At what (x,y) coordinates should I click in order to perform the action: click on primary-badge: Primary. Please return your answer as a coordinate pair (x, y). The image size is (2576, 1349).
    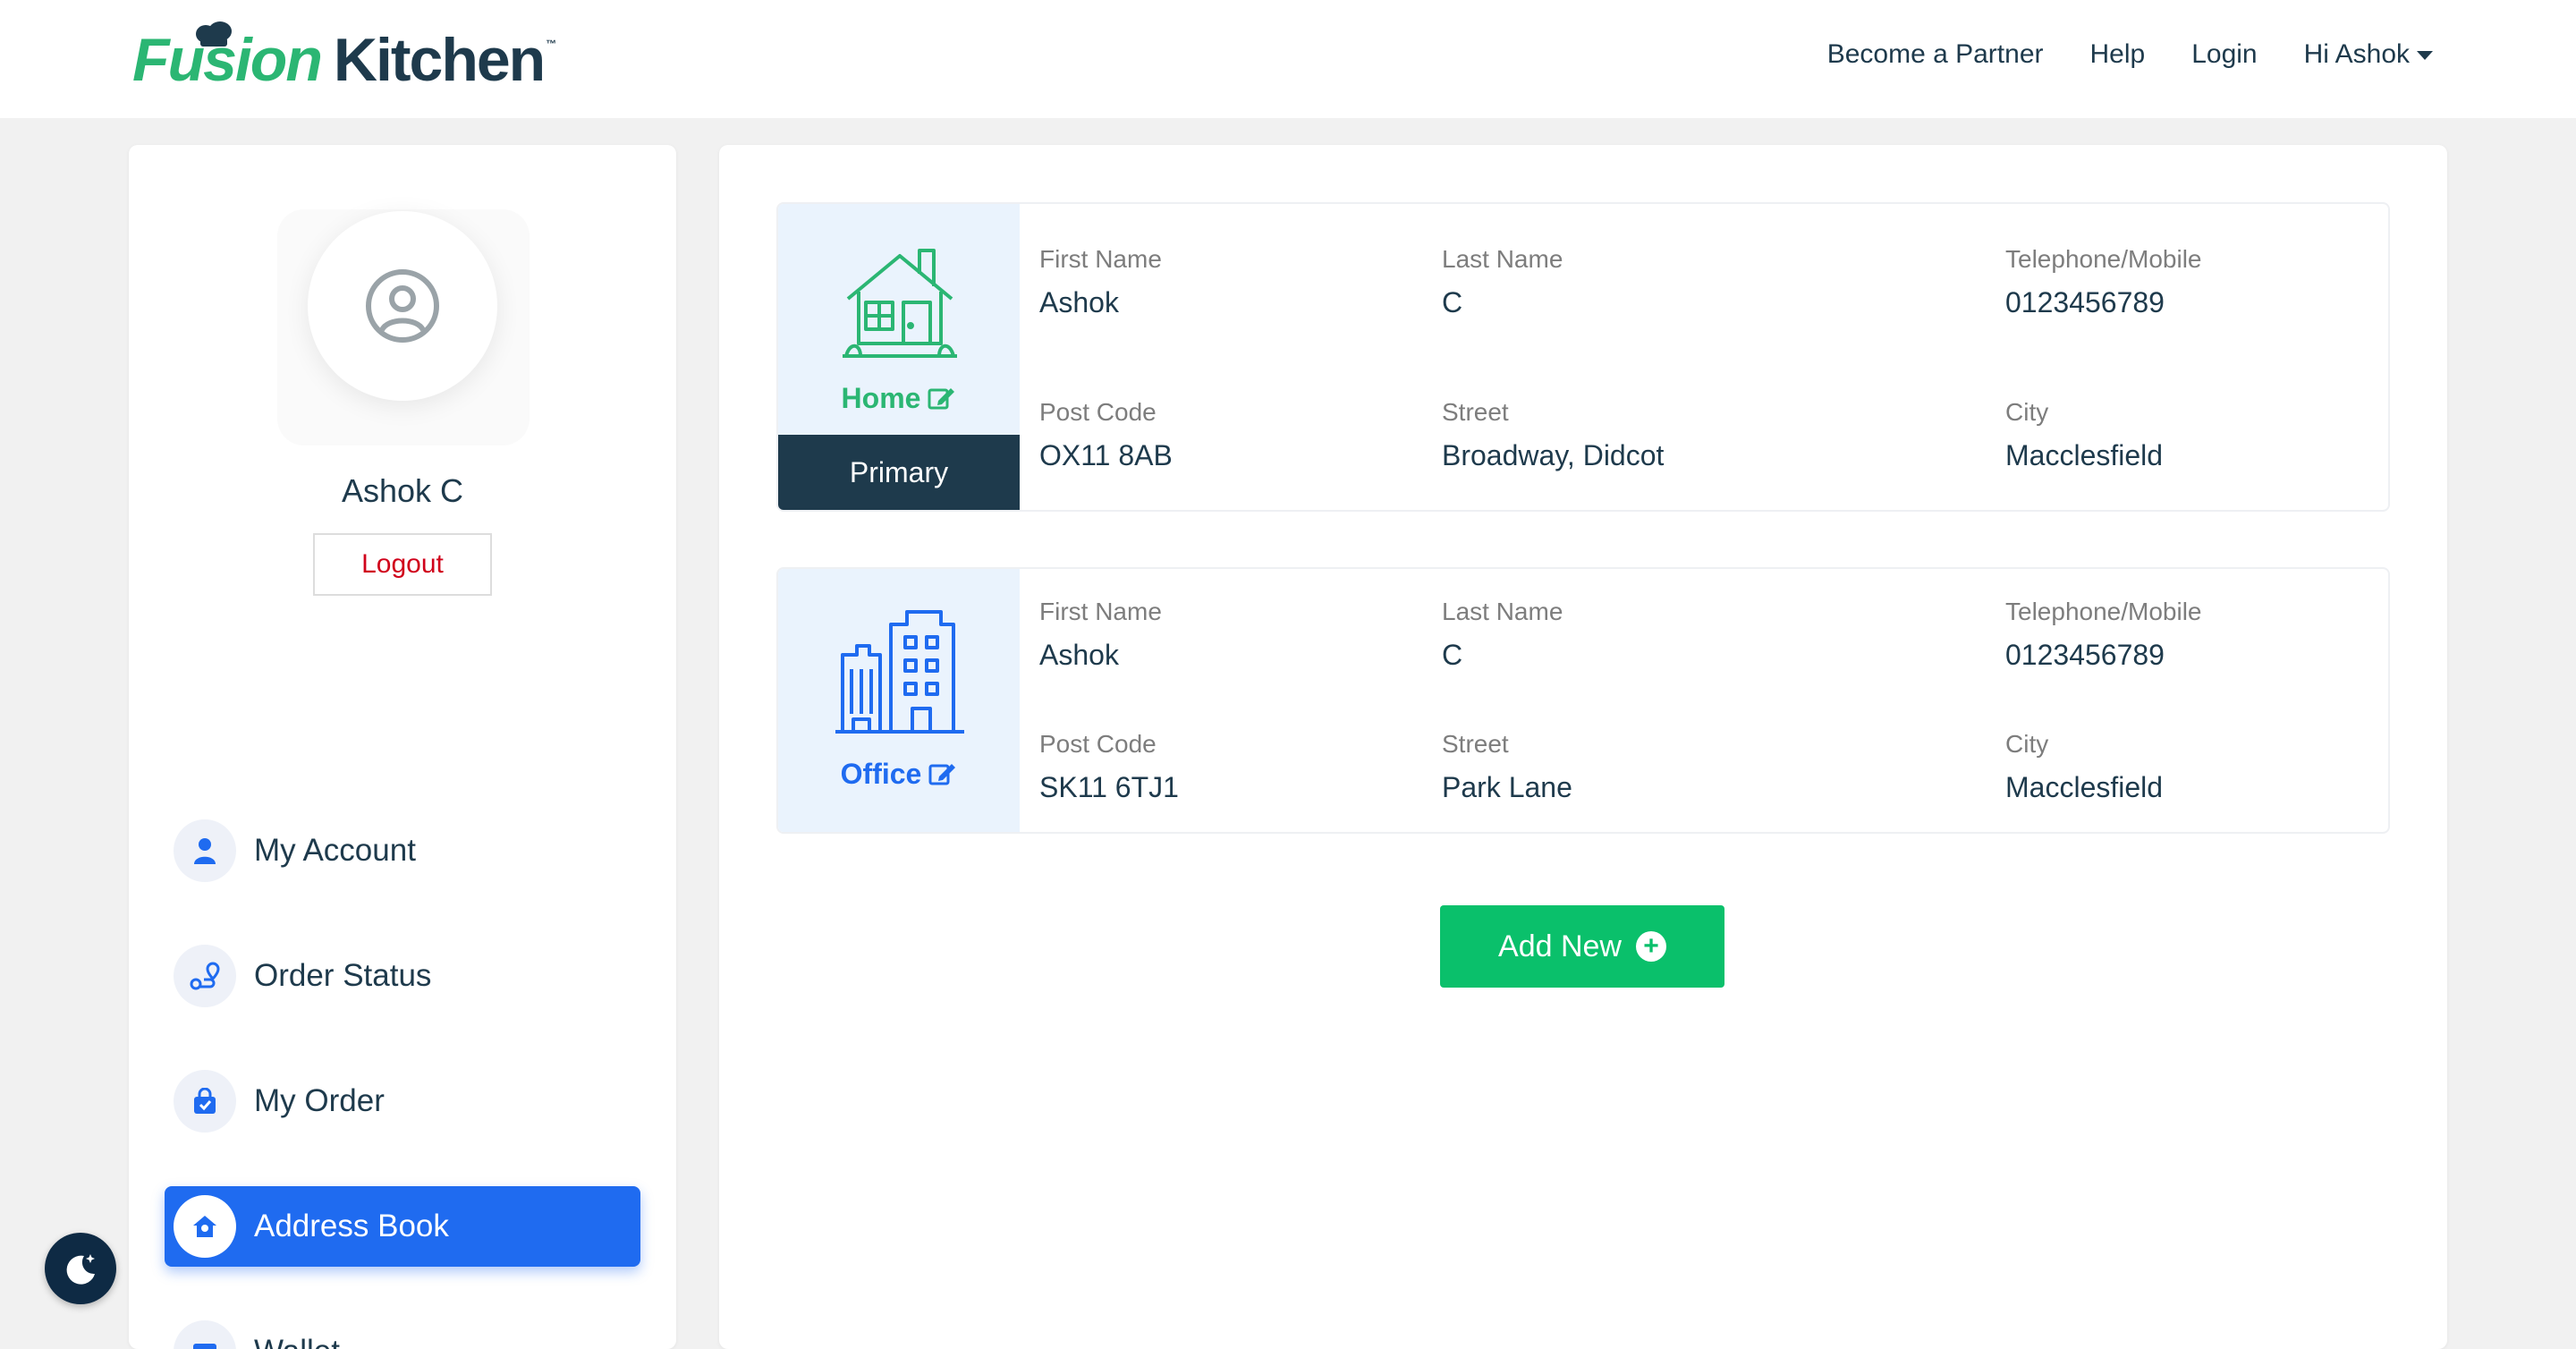
    Looking at the image, I should click on (899, 472).